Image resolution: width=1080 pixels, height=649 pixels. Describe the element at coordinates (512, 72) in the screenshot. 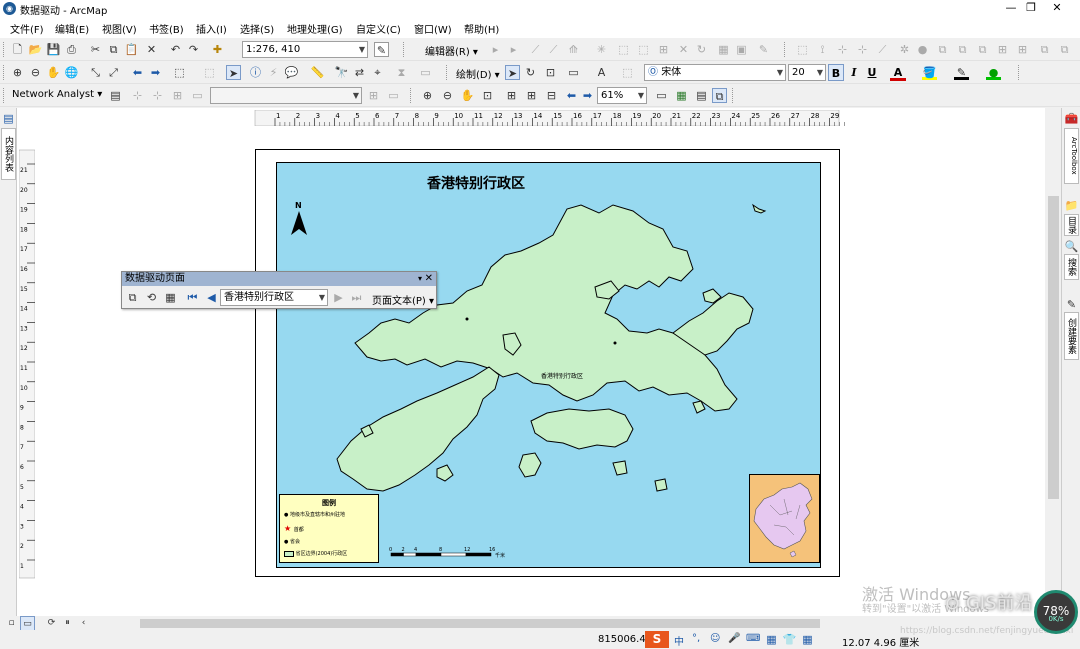

I see `draw-select-icon: ➤` at that location.